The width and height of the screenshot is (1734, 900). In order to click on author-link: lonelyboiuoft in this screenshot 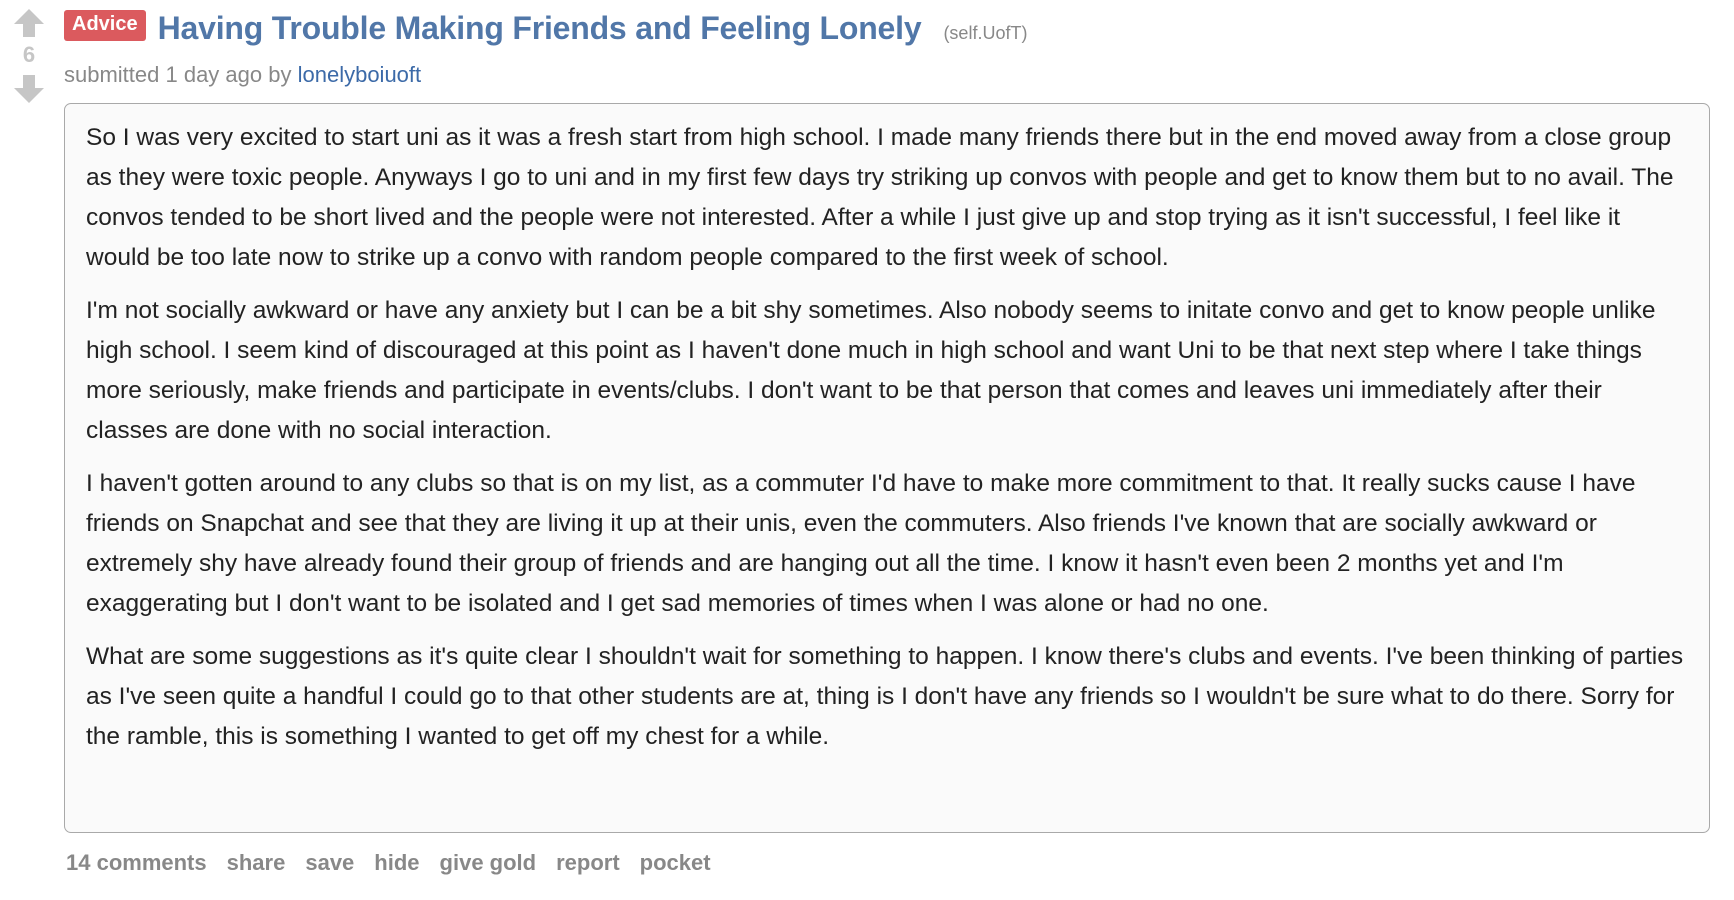, I will do `click(360, 74)`.